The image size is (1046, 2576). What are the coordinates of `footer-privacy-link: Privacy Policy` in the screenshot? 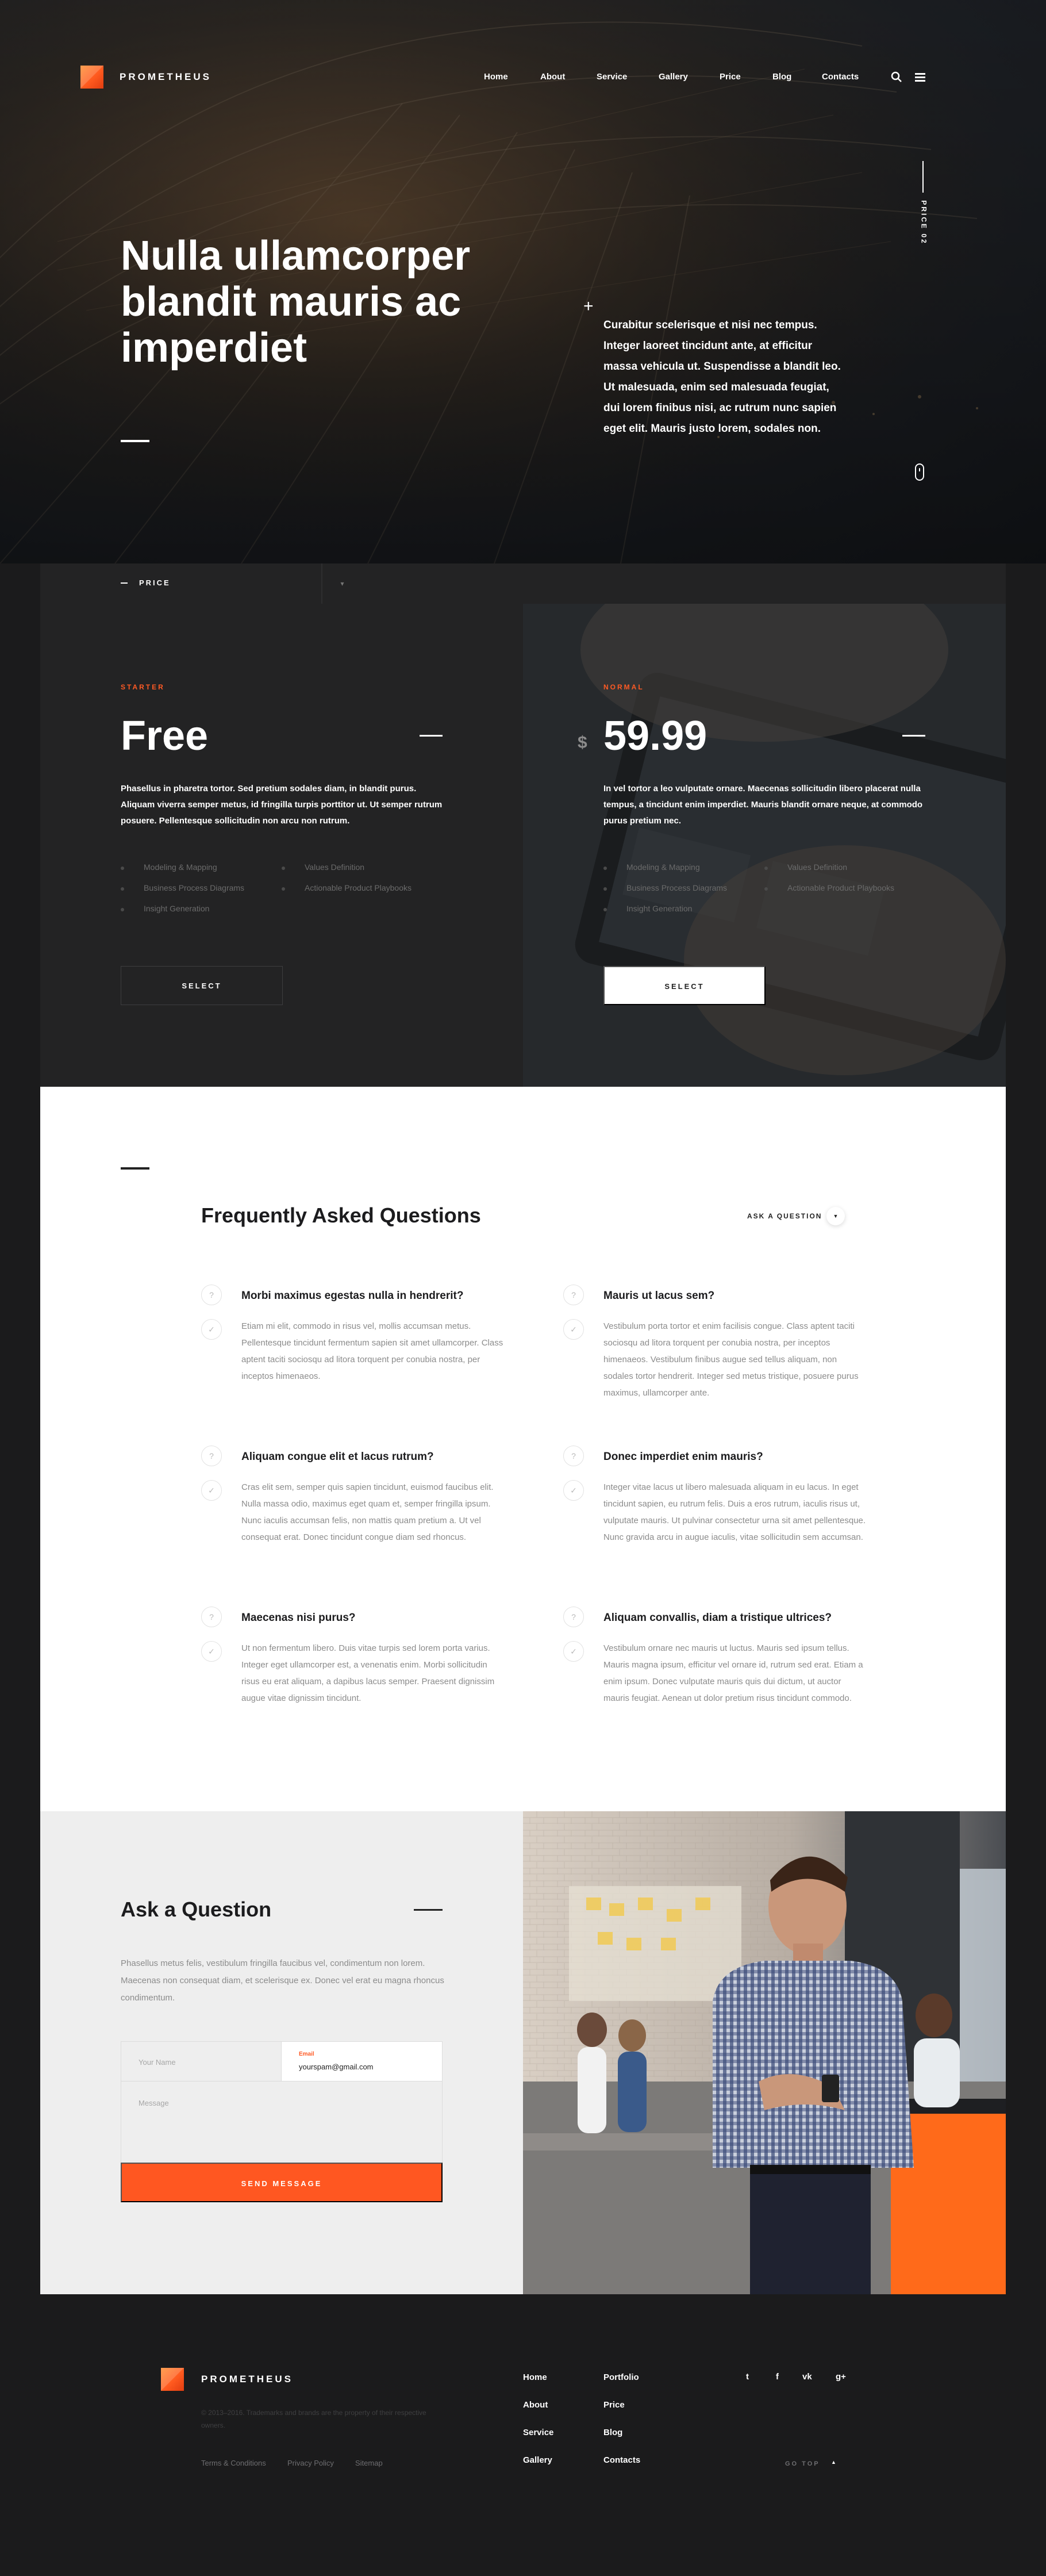 It's located at (310, 2463).